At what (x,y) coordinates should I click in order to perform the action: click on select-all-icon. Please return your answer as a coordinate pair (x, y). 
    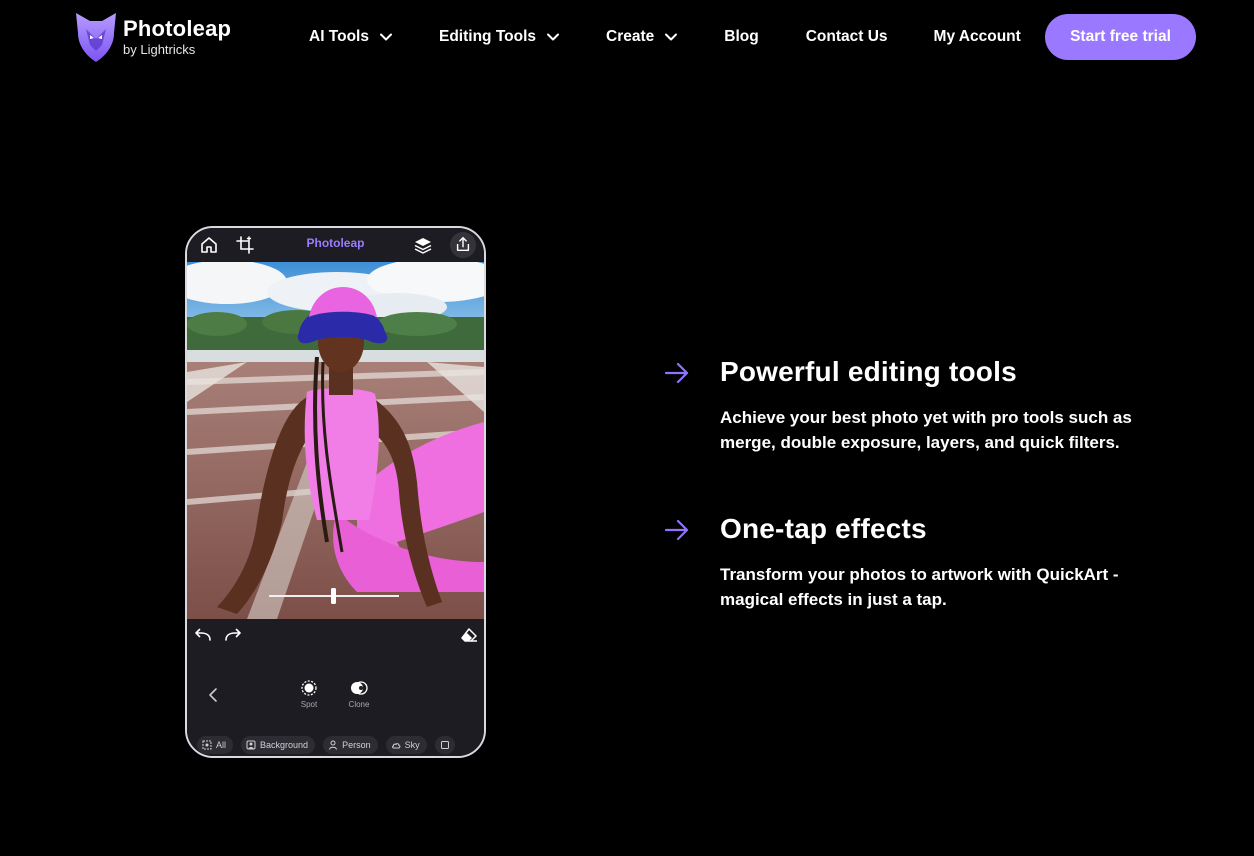
    Looking at the image, I should click on (207, 745).